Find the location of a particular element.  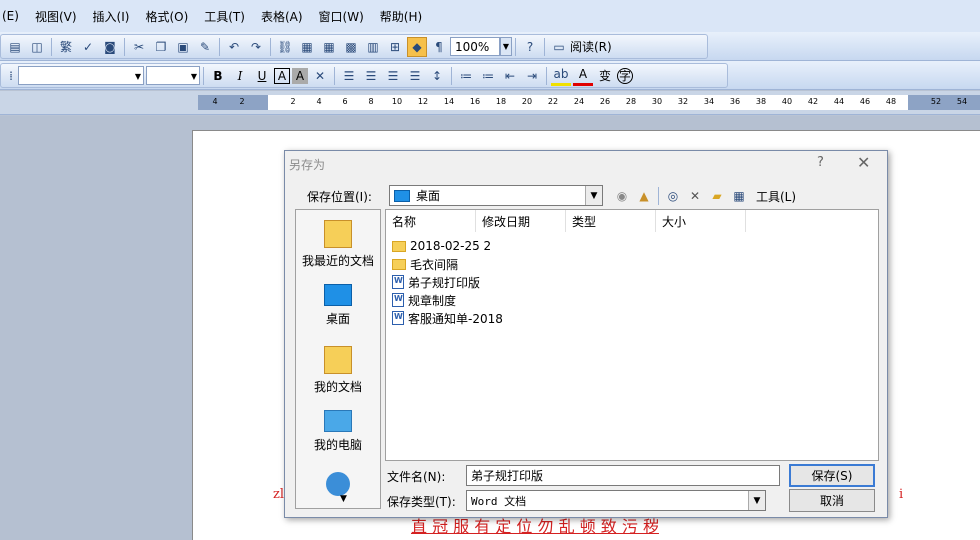

column-modified: 修改日期 is located at coordinates (521, 221).